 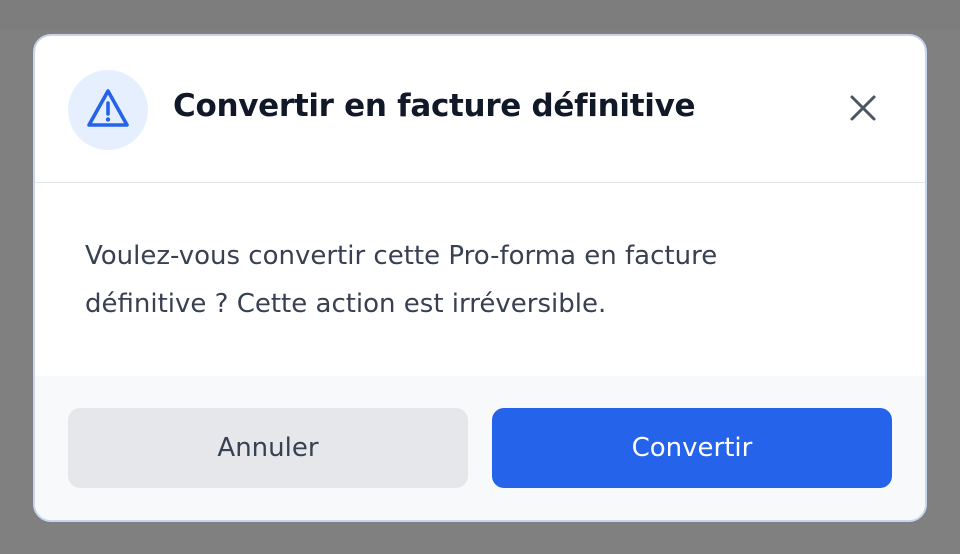 I want to click on warning-triangle-icon, so click(x=108, y=110).